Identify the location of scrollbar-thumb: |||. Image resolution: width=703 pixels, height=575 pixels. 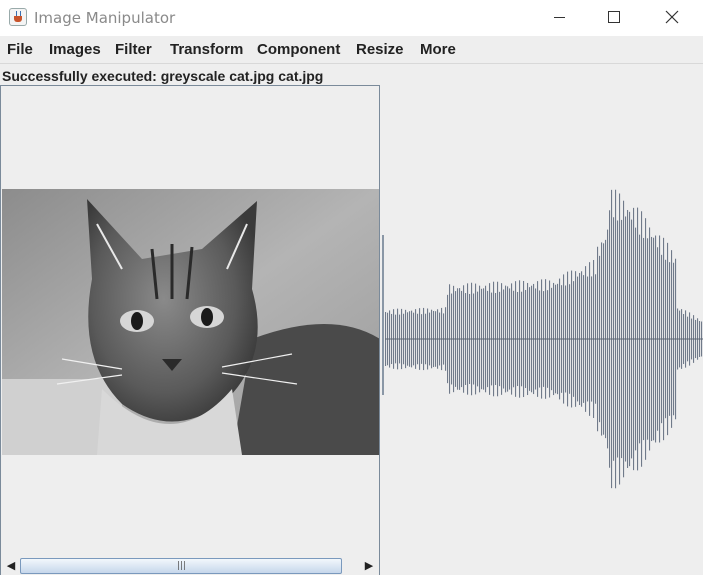
(181, 566).